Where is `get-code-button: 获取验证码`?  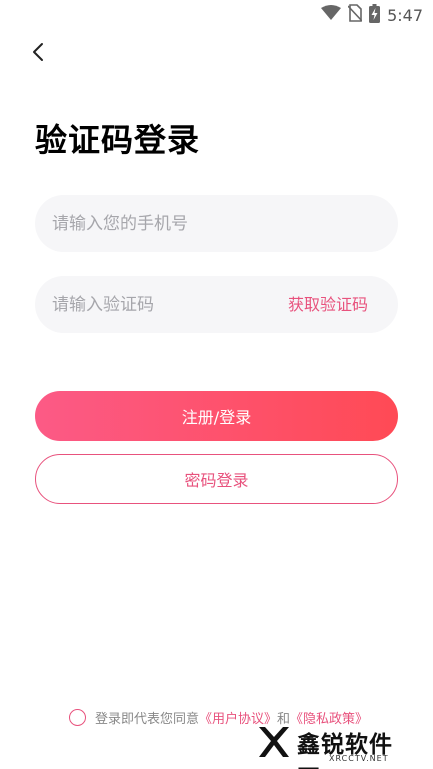
get-code-button: 获取验证码 is located at coordinates (328, 304).